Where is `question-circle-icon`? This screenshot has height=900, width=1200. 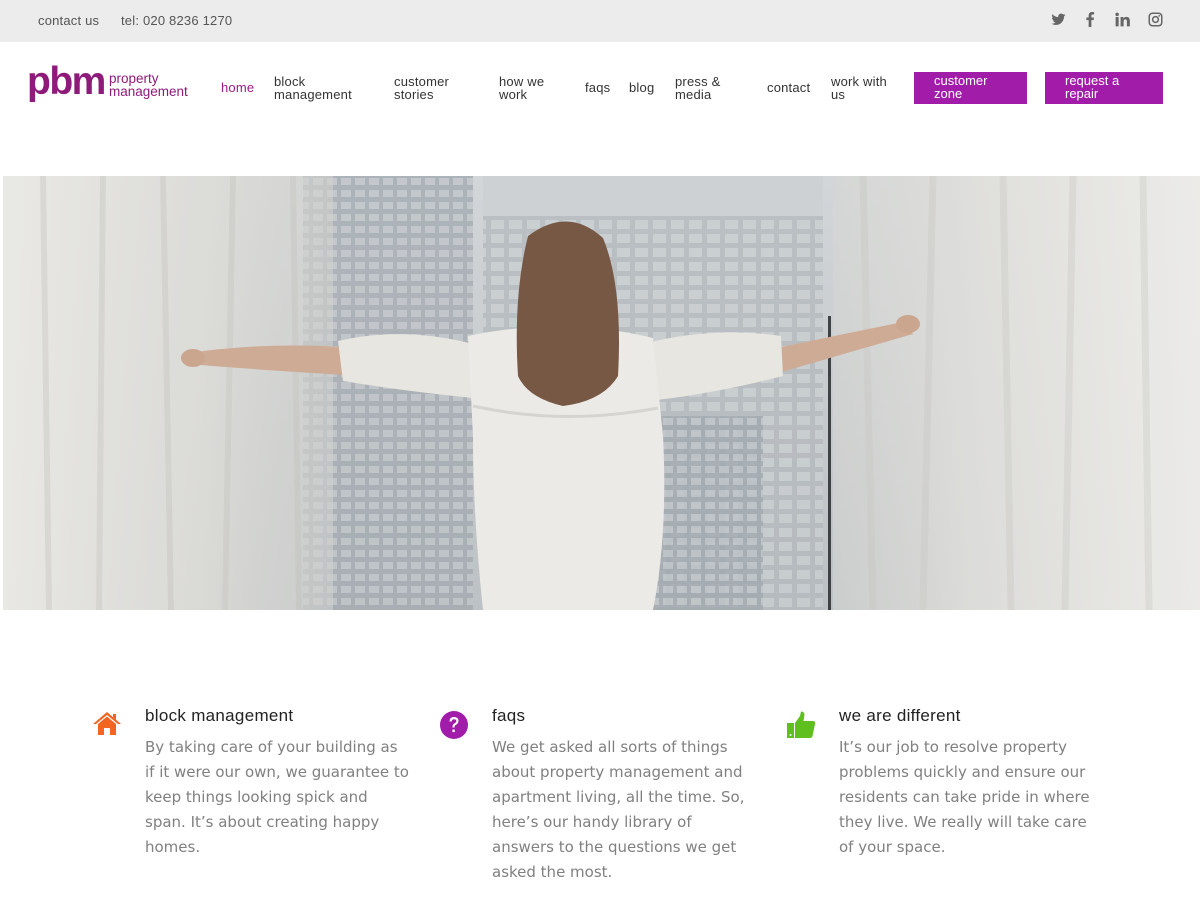
question-circle-icon is located at coordinates (454, 725).